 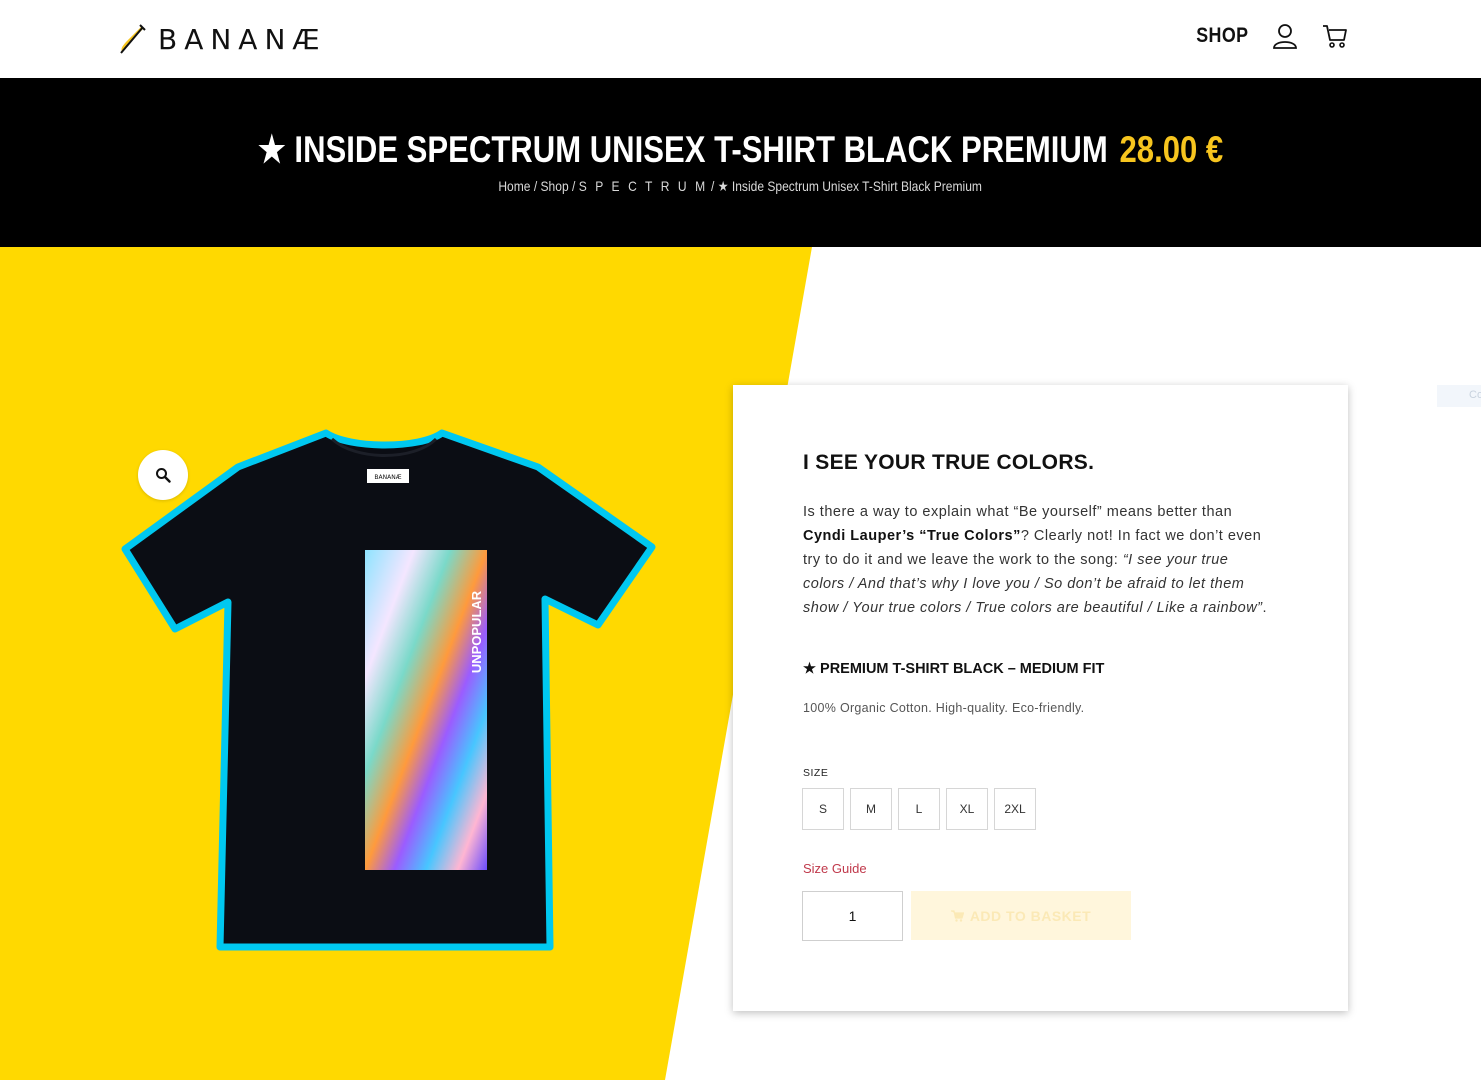 I want to click on product-fit-label: ★ PREMIUM T-SHIRT BLACK – MEDIUM FIT, so click(x=954, y=669).